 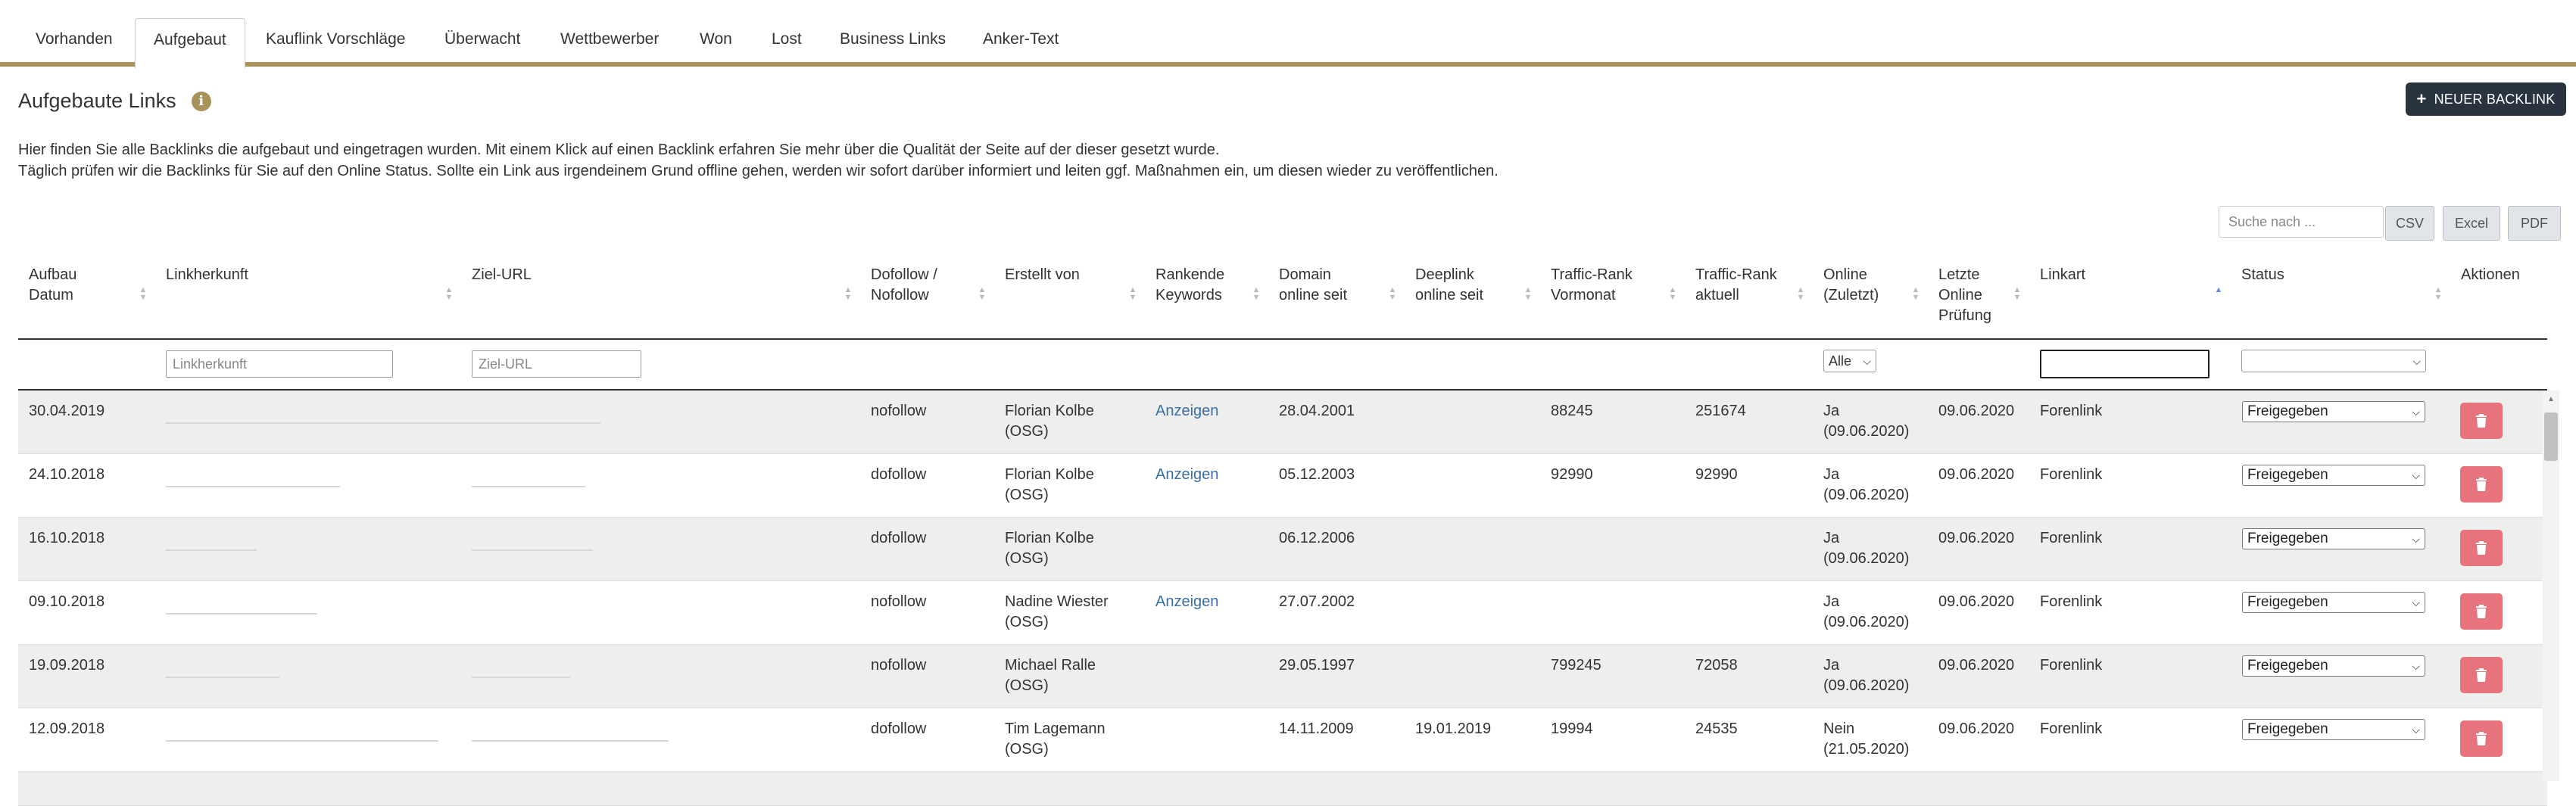 I want to click on column-linkherkunft: Linkherkunft, so click(x=207, y=275).